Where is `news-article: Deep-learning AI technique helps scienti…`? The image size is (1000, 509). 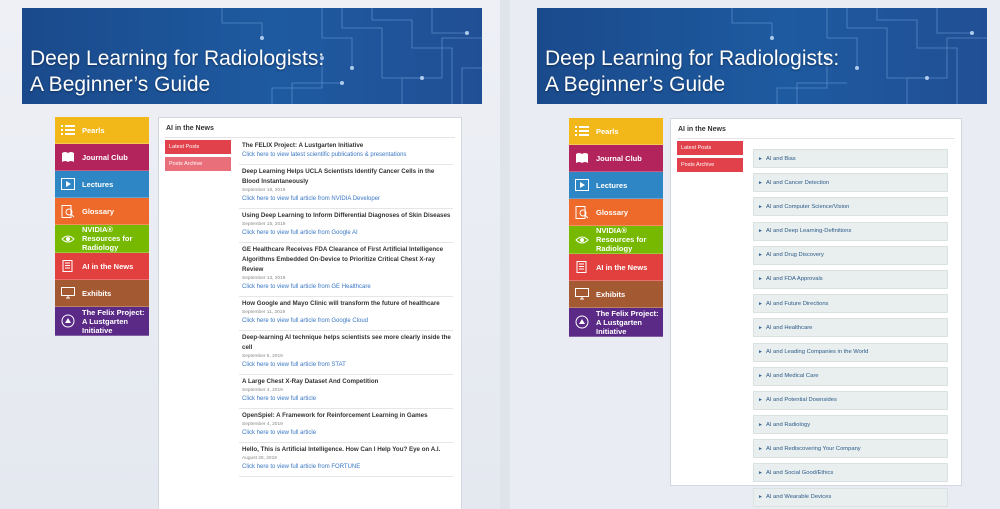 news-article: Deep-learning AI technique helps scienti… is located at coordinates (346, 353).